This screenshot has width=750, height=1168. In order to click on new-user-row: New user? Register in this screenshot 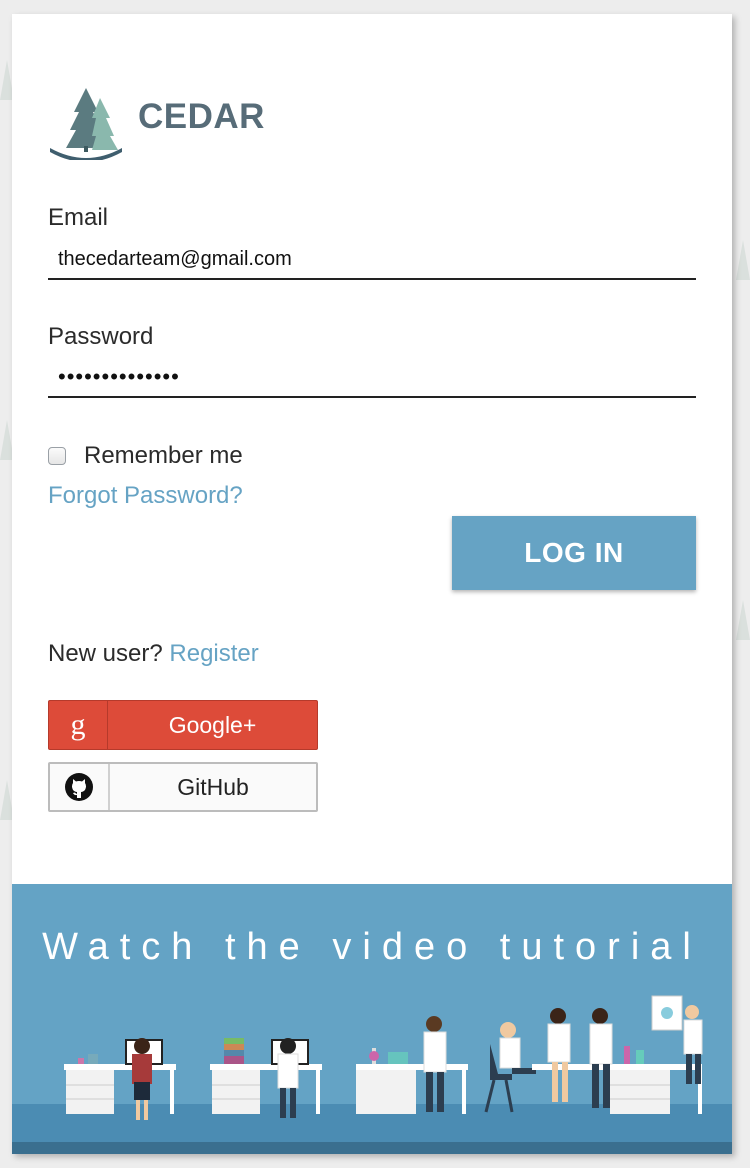, I will do `click(153, 654)`.